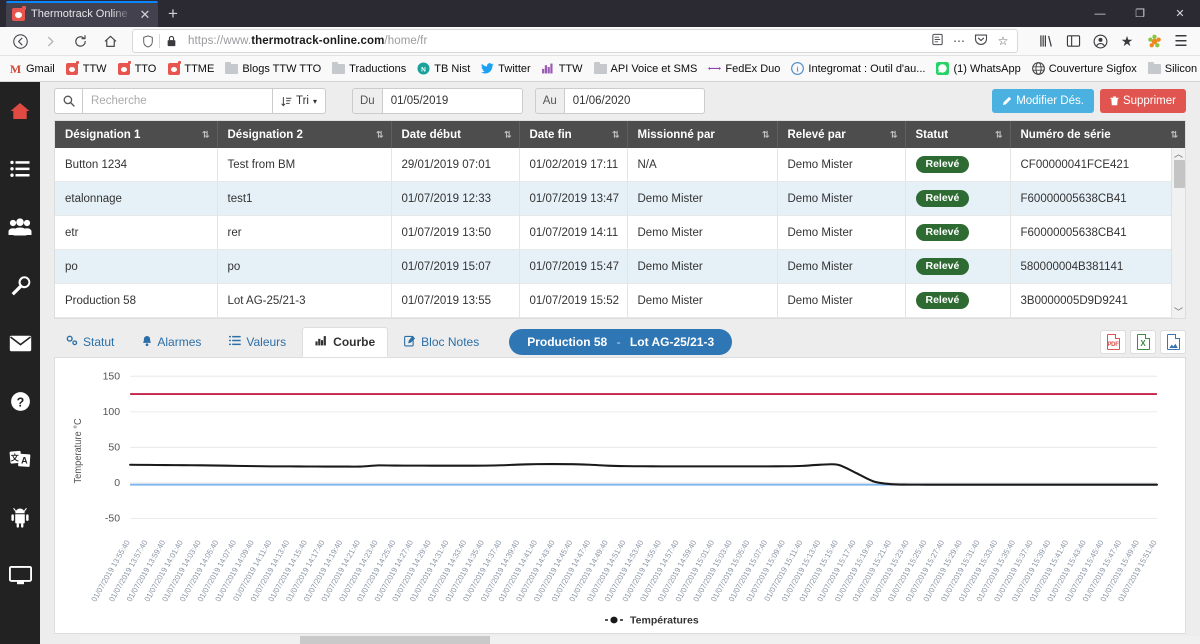  I want to click on bookmark-item: Silicon, so click(1171, 68).